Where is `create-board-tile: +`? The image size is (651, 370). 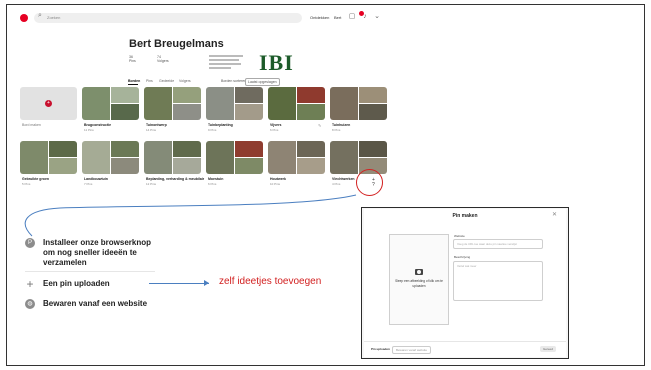 create-board-tile: + is located at coordinates (48, 103).